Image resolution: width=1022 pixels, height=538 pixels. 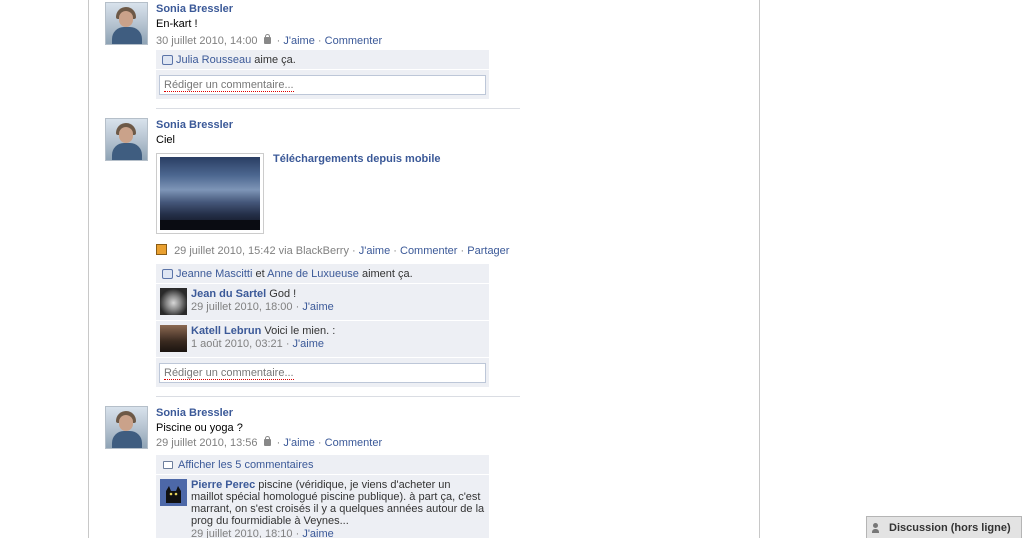 What do you see at coordinates (242, 307) in the screenshot?
I see `comment-date: 29 juillet 2010, 18:00` at bounding box center [242, 307].